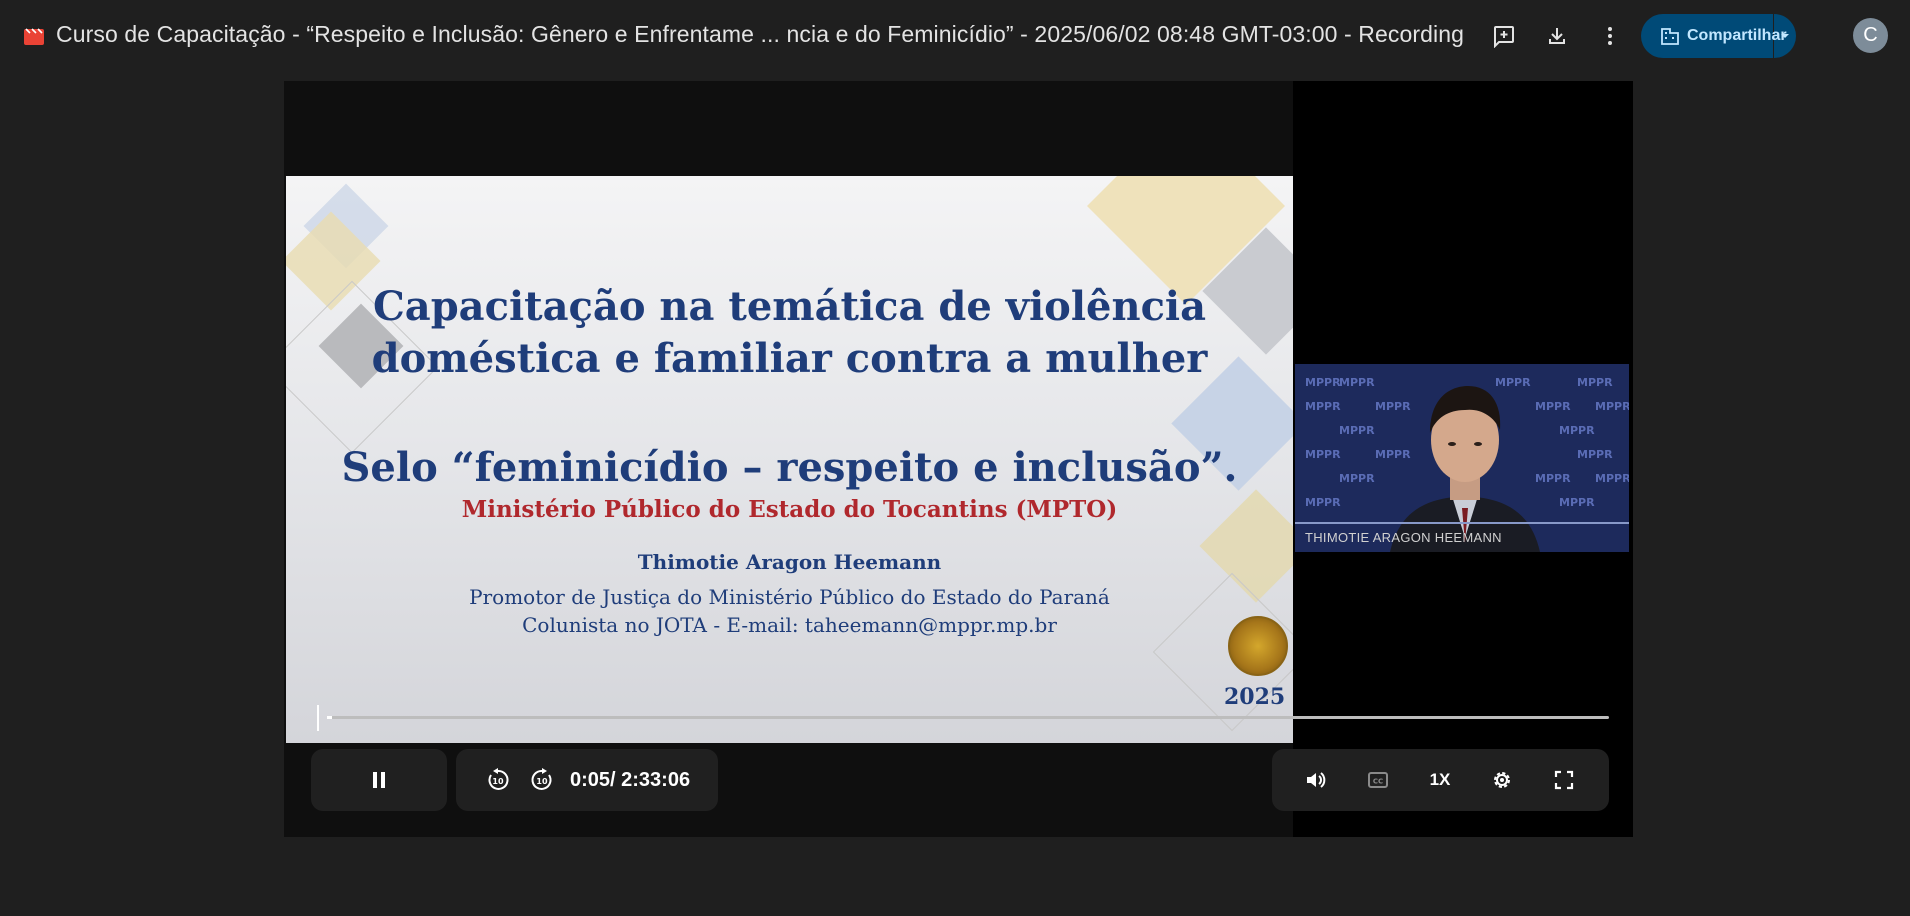  I want to click on settings-control-group: CC 1X, so click(1440, 780).